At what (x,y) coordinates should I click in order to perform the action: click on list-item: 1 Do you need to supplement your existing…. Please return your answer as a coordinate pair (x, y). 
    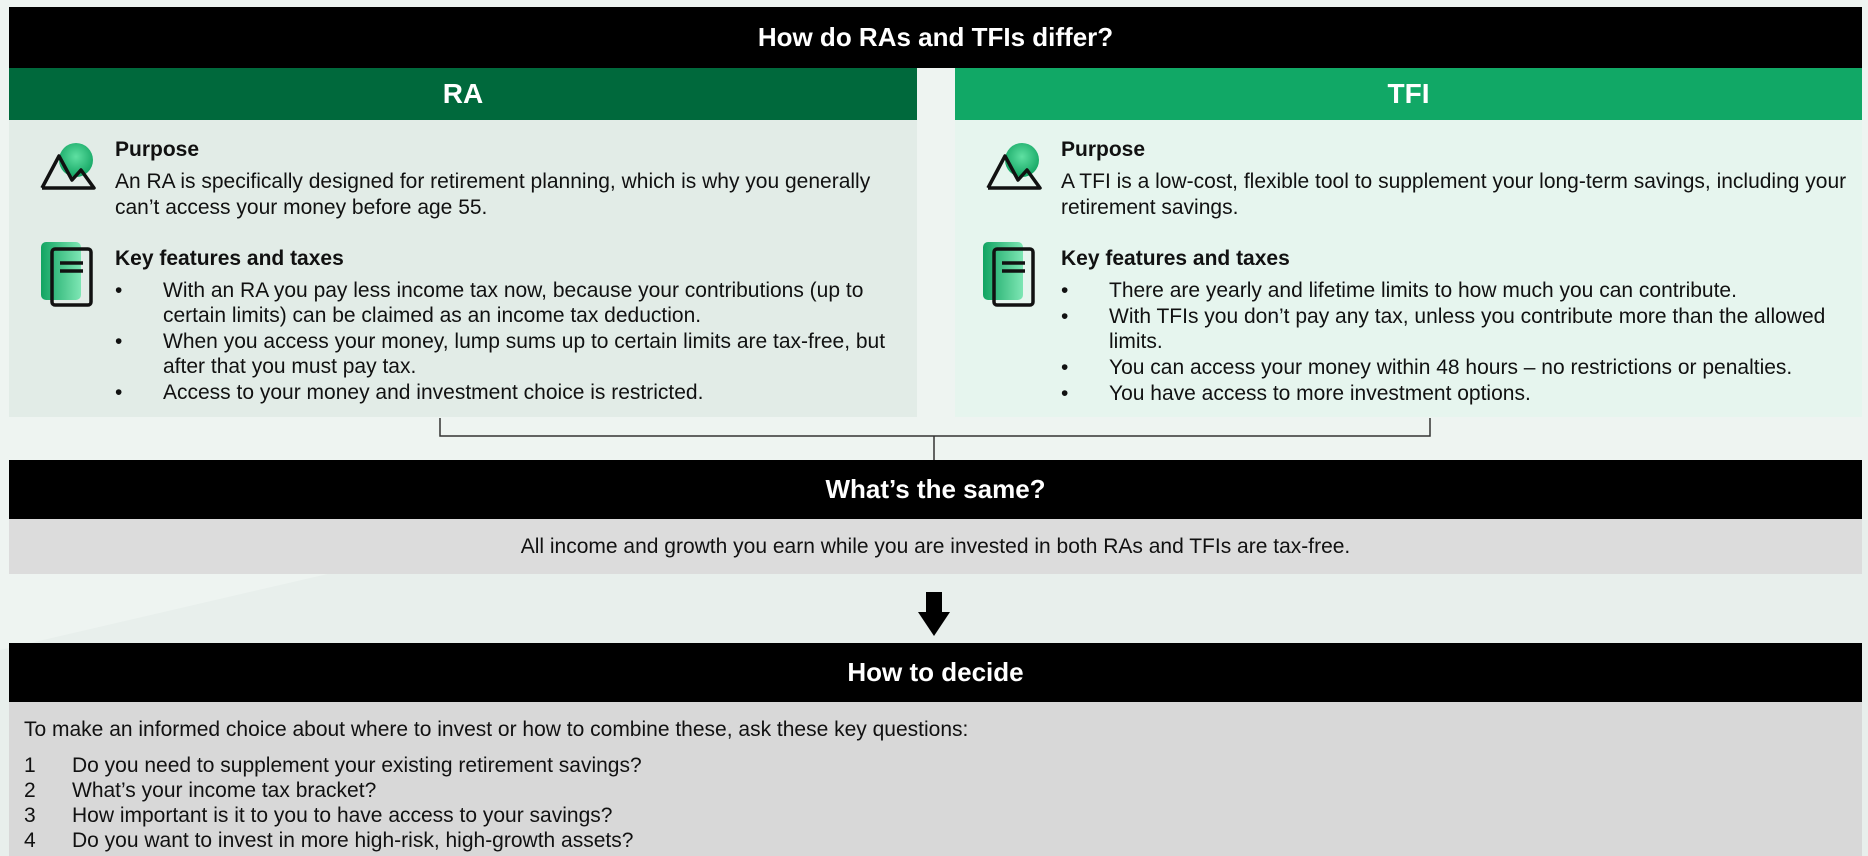
    Looking at the image, I should click on (333, 765).